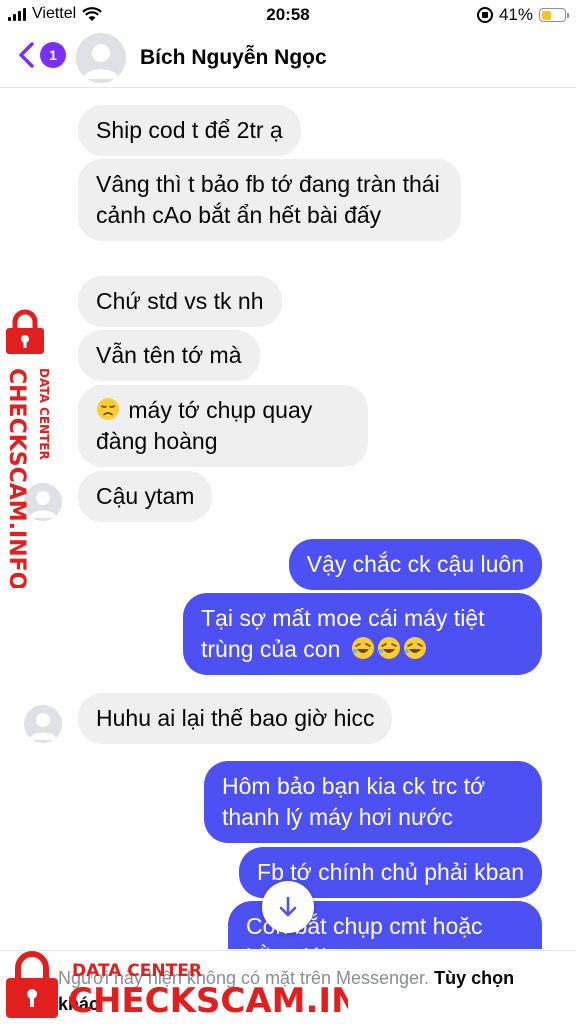 Image resolution: width=576 pixels, height=1024 pixels. What do you see at coordinates (204, 425) in the screenshot?
I see `message-text: máy tớ chụp quay đàng hoàng` at bounding box center [204, 425].